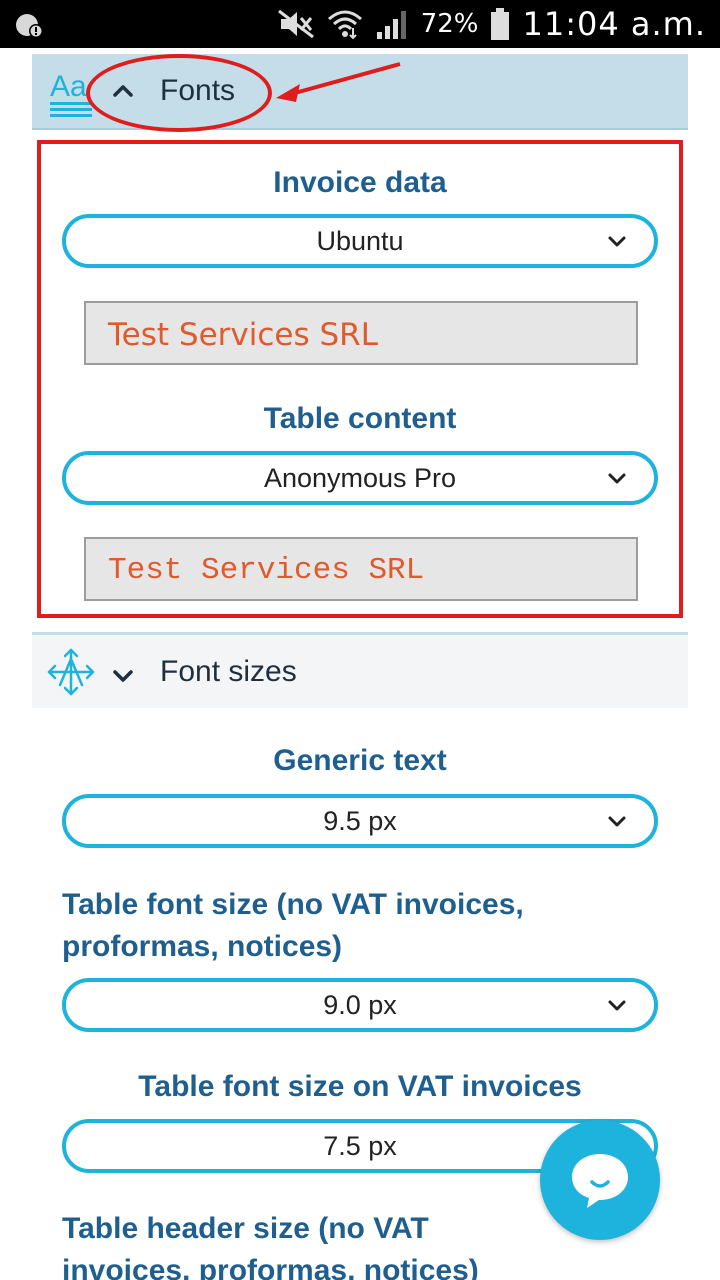  I want to click on invoice-data-label: Invoice data, so click(360, 182).